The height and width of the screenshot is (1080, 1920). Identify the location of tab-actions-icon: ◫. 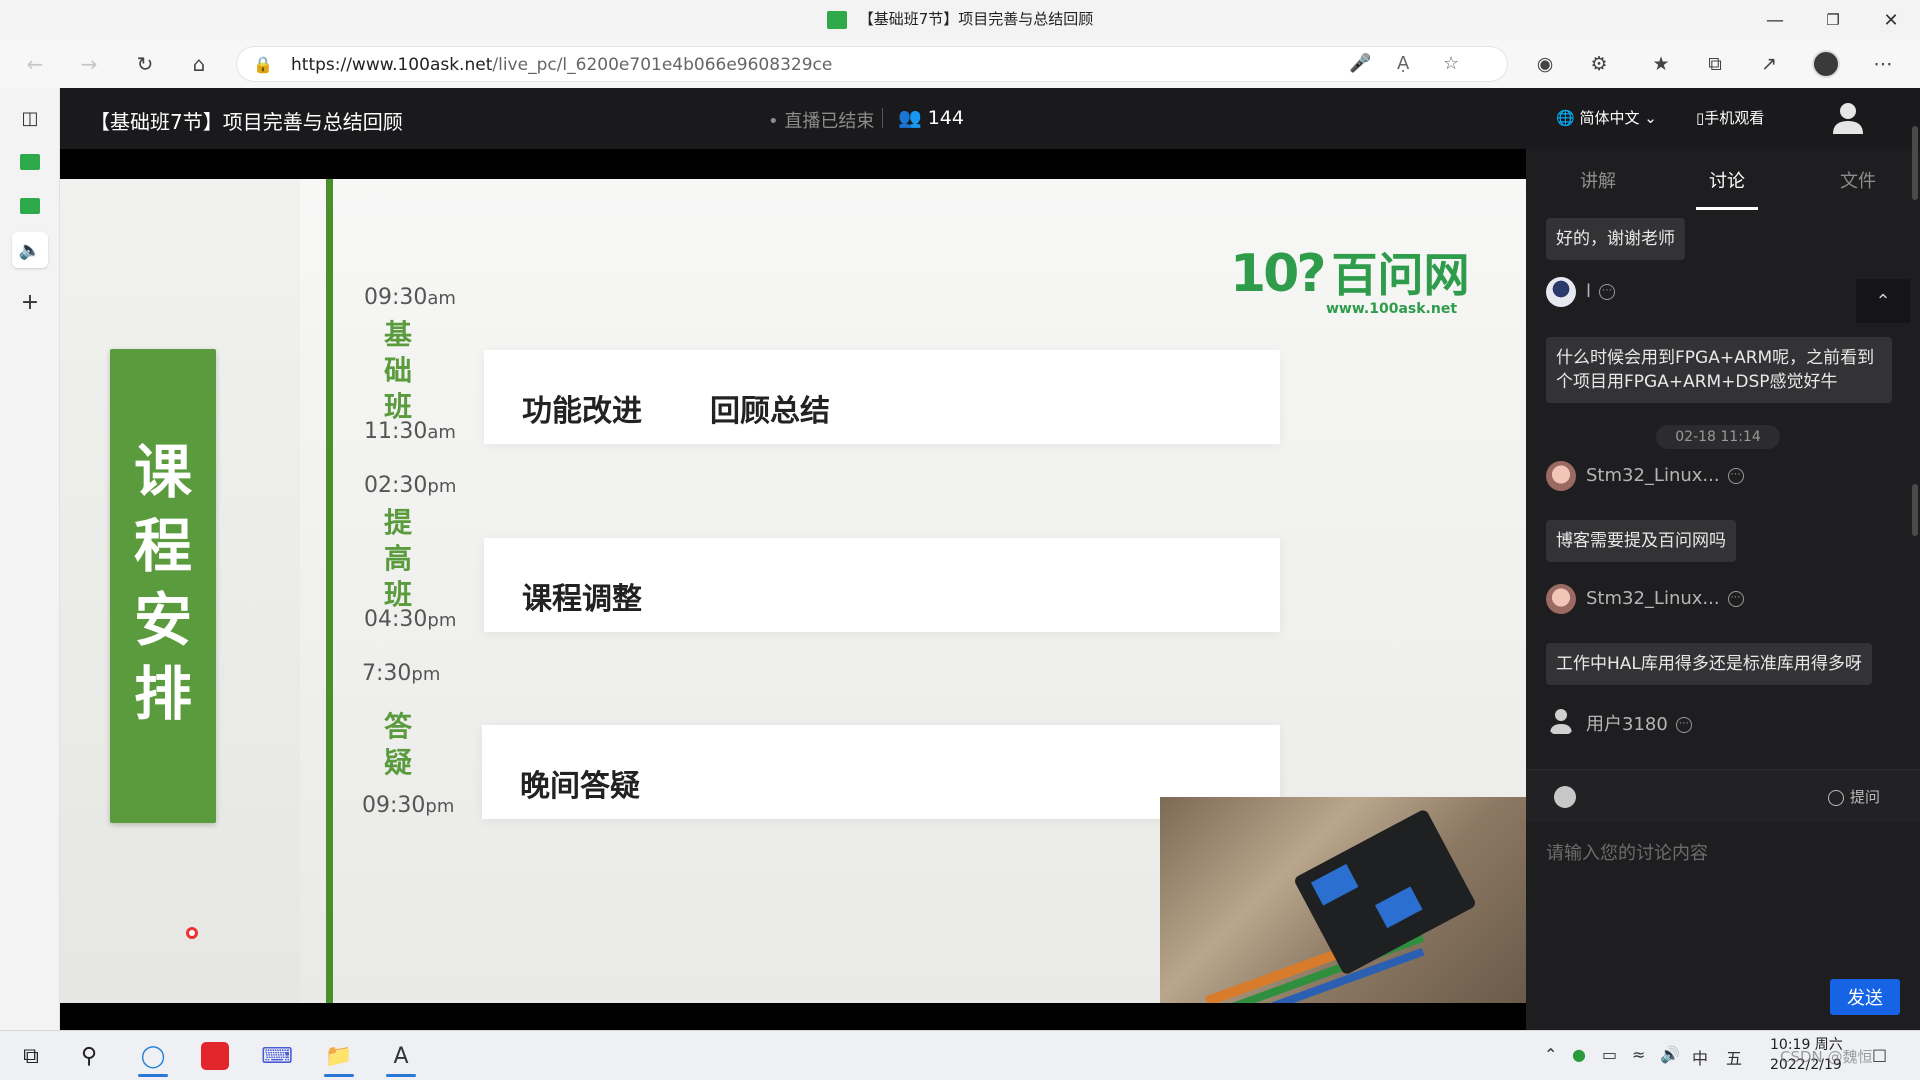
(30, 118).